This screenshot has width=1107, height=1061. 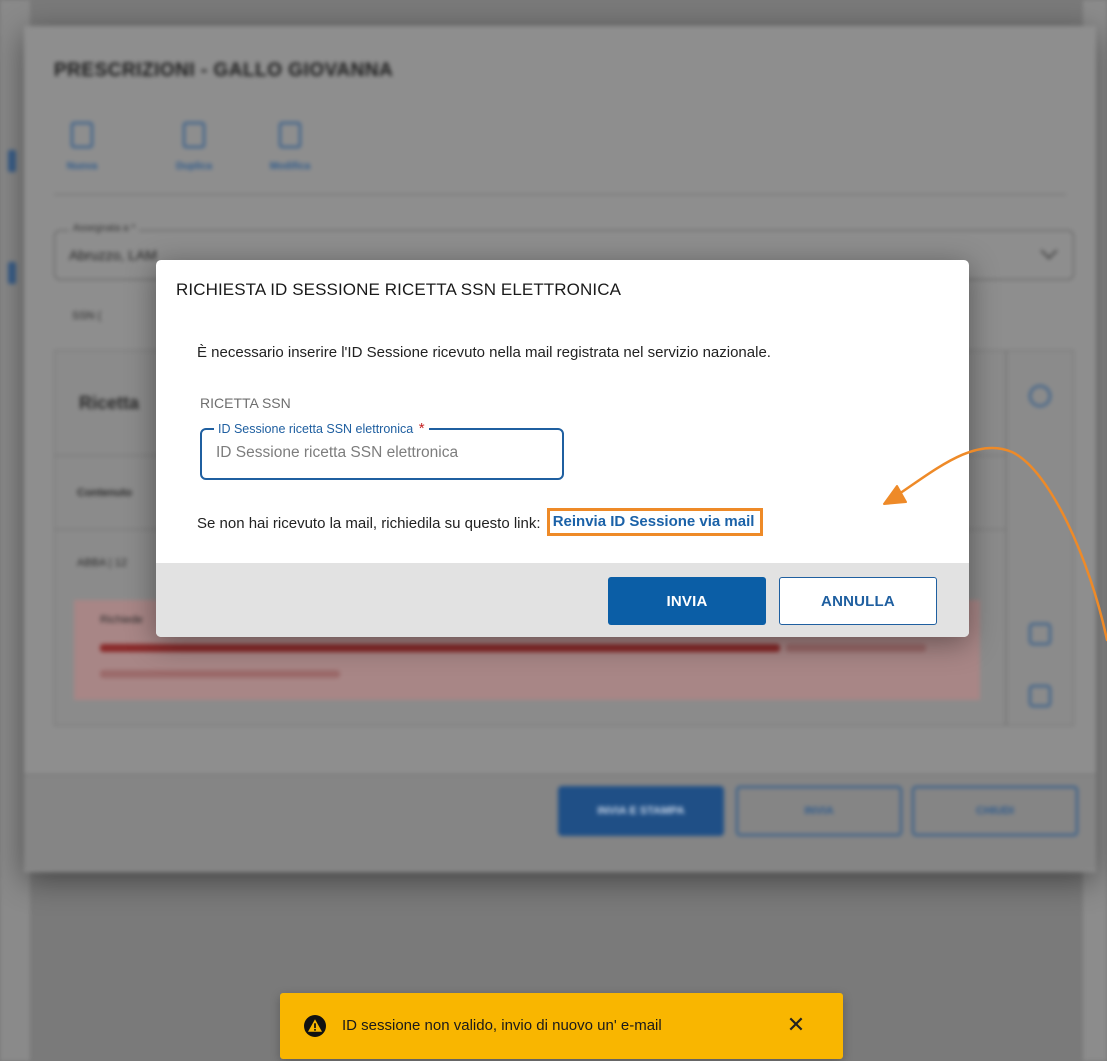 I want to click on warning-icon, so click(x=315, y=1026).